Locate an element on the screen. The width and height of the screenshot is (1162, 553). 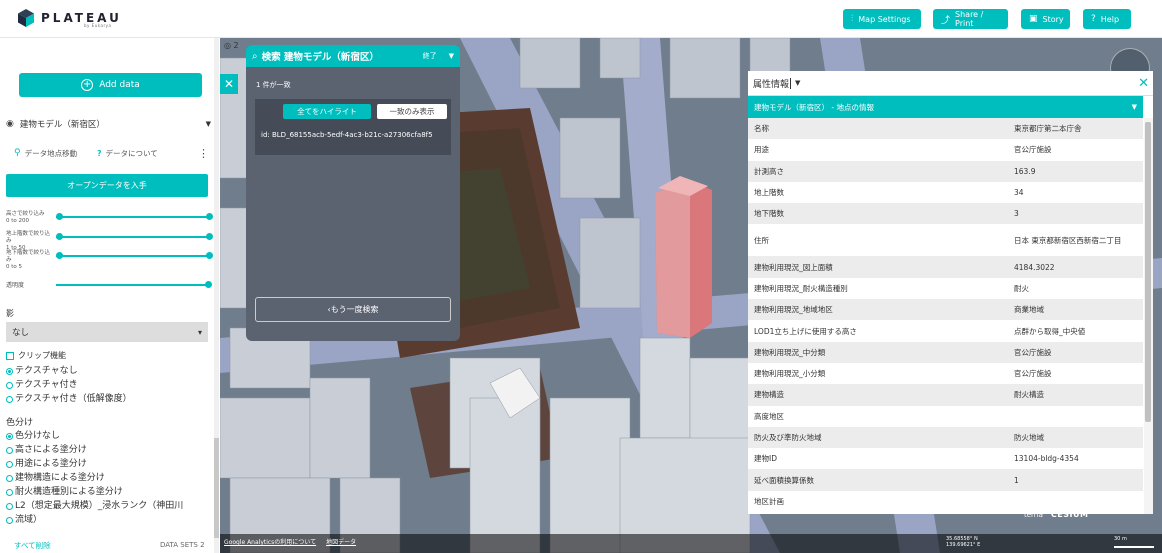
more-vertical-icon: ⋮ is located at coordinates (203, 153).